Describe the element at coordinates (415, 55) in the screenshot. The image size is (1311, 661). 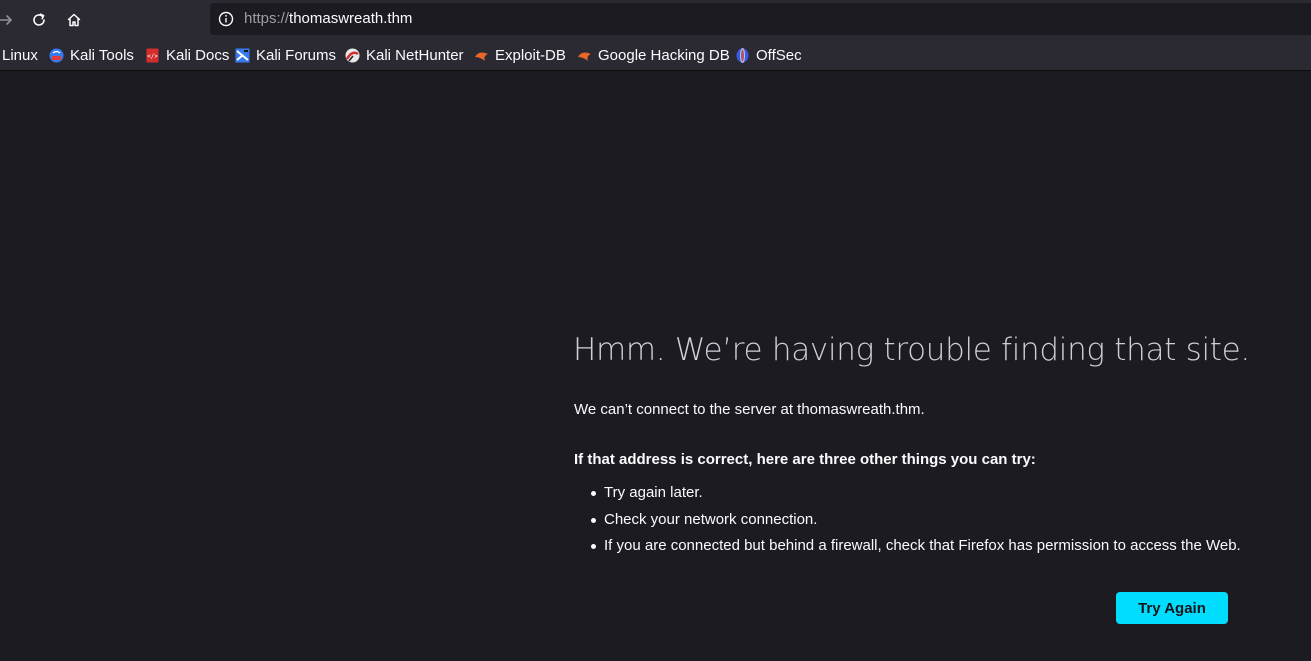
I see `bookmark-label: Kali NetHunter` at that location.